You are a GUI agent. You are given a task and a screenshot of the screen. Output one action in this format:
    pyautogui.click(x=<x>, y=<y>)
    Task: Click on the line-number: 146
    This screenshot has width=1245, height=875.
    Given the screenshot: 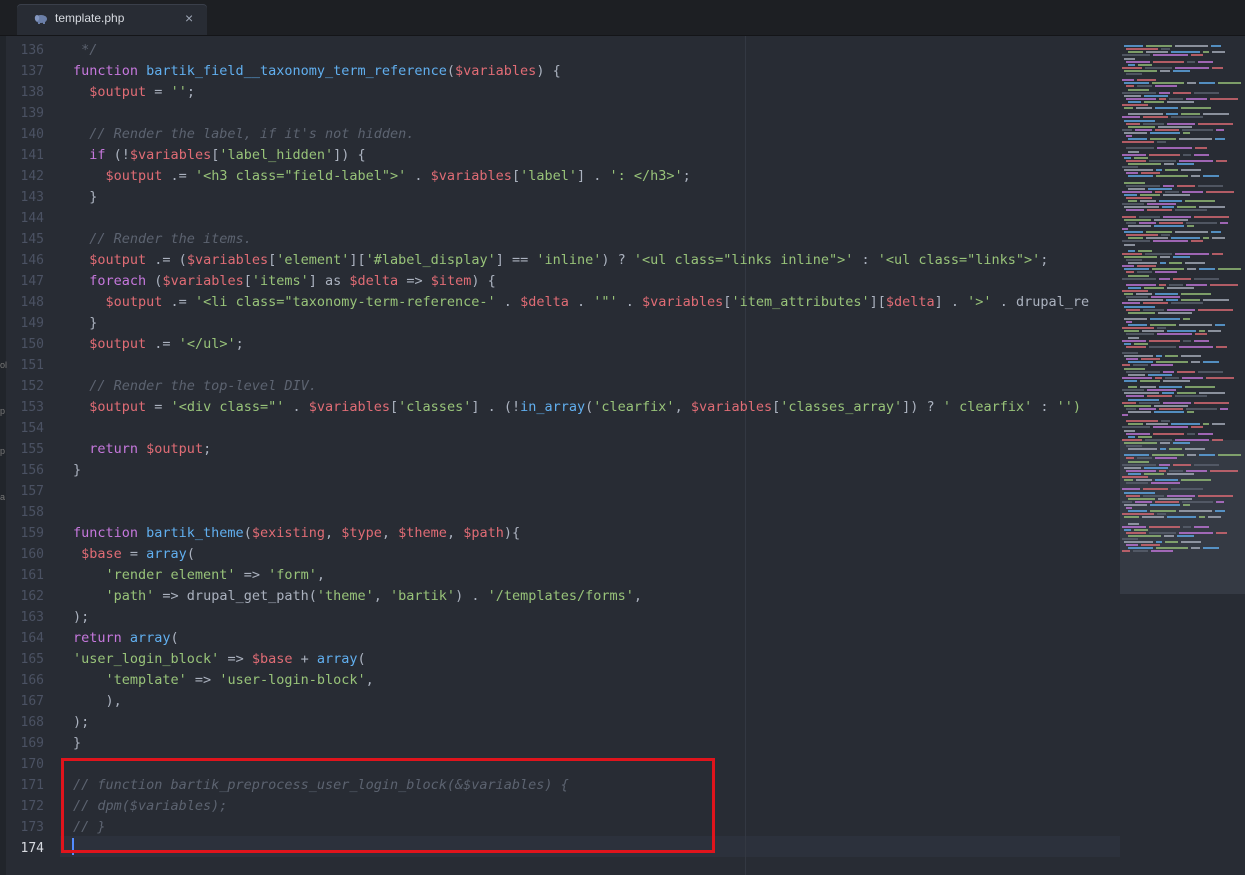 What is the action you would take?
    pyautogui.click(x=32, y=260)
    